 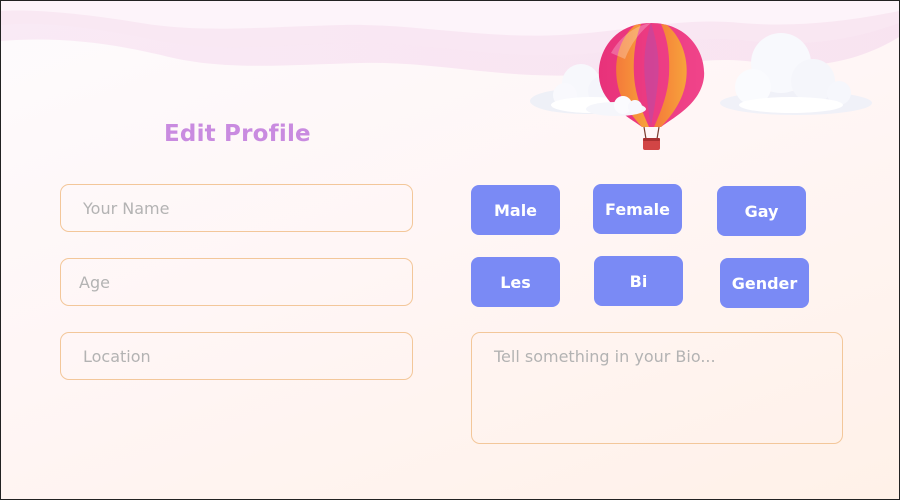 What do you see at coordinates (651, 86) in the screenshot?
I see `hot-air-balloon-icon` at bounding box center [651, 86].